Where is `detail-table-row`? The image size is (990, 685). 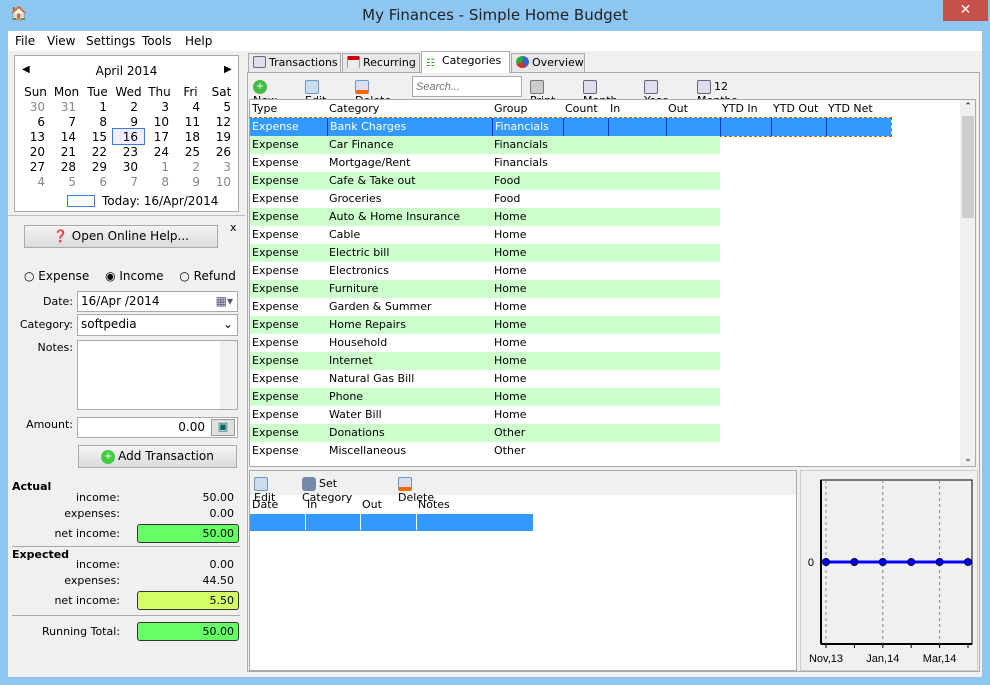 detail-table-row is located at coordinates (391, 522).